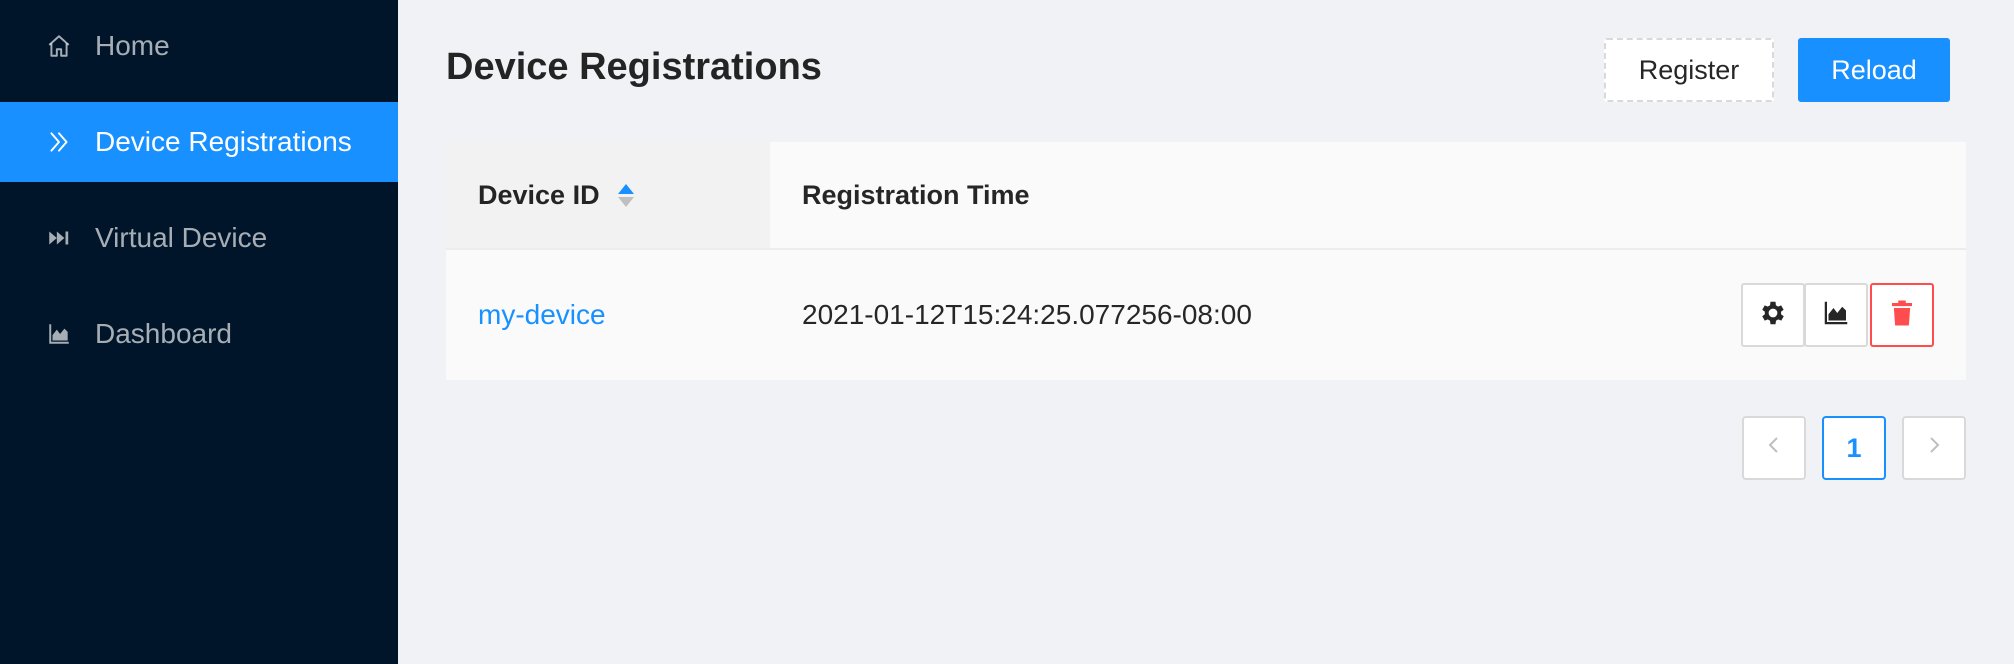  What do you see at coordinates (916, 194) in the screenshot?
I see `column-header-label: Registration Time` at bounding box center [916, 194].